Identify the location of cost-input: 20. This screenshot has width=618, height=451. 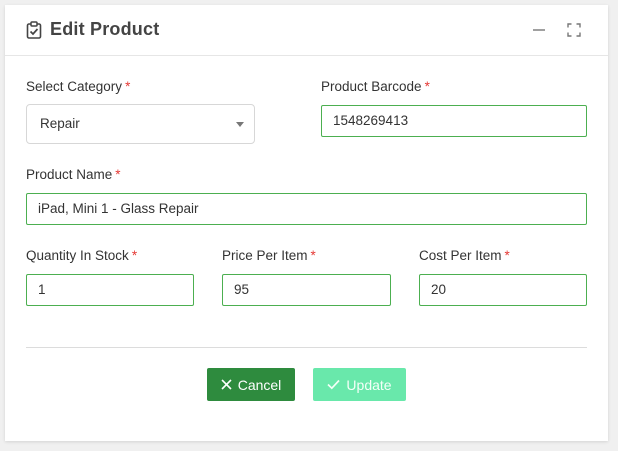
(503, 290).